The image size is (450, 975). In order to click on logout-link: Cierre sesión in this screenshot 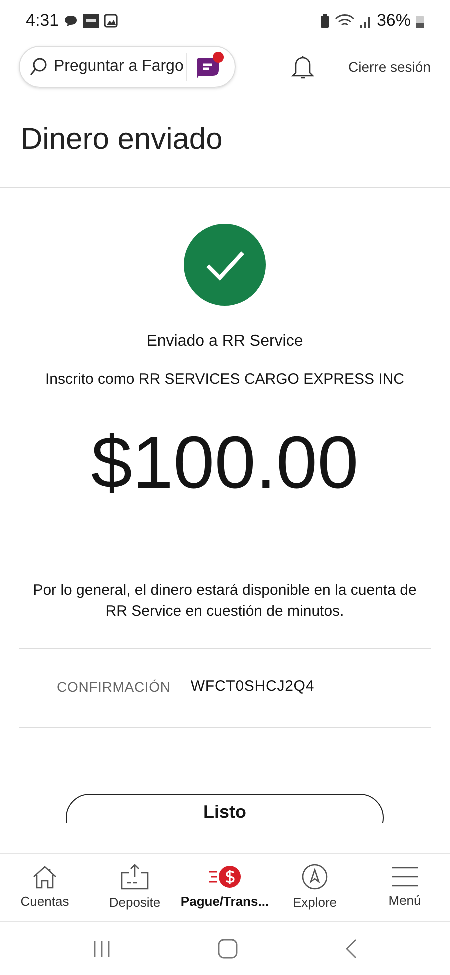, I will do `click(389, 67)`.